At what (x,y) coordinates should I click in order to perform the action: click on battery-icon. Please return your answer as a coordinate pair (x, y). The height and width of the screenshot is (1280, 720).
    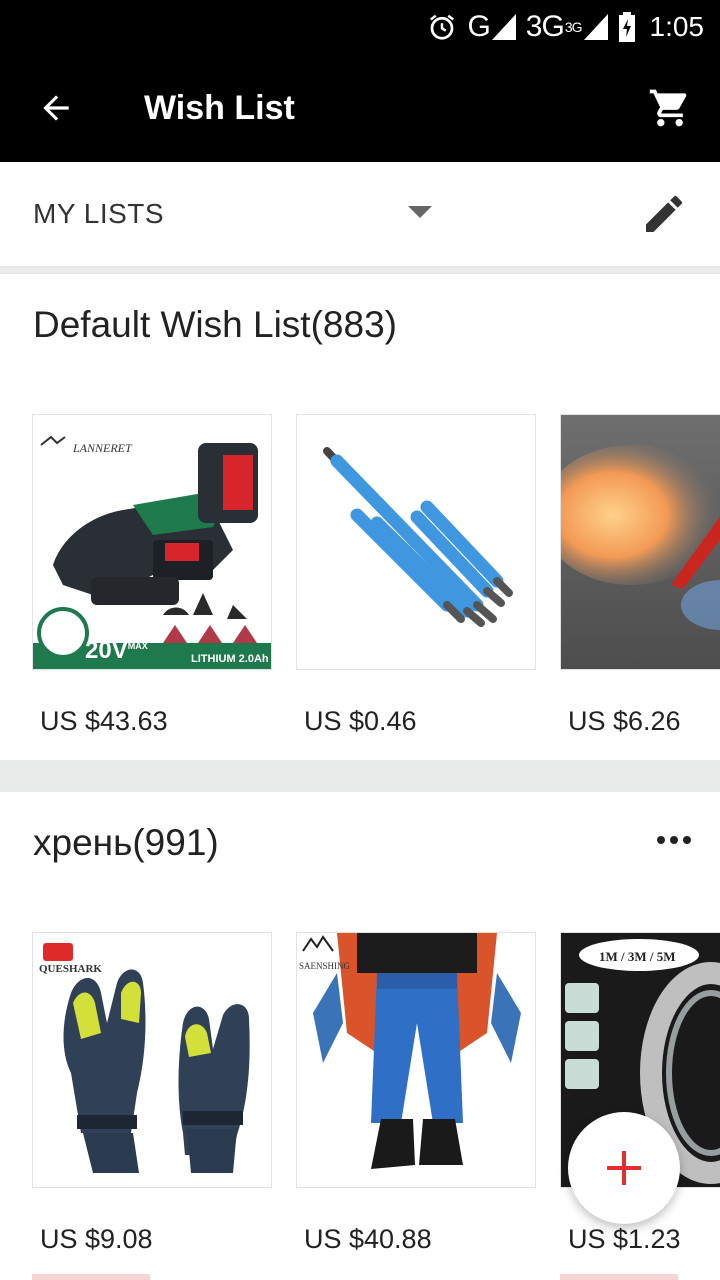
    Looking at the image, I should click on (627, 27).